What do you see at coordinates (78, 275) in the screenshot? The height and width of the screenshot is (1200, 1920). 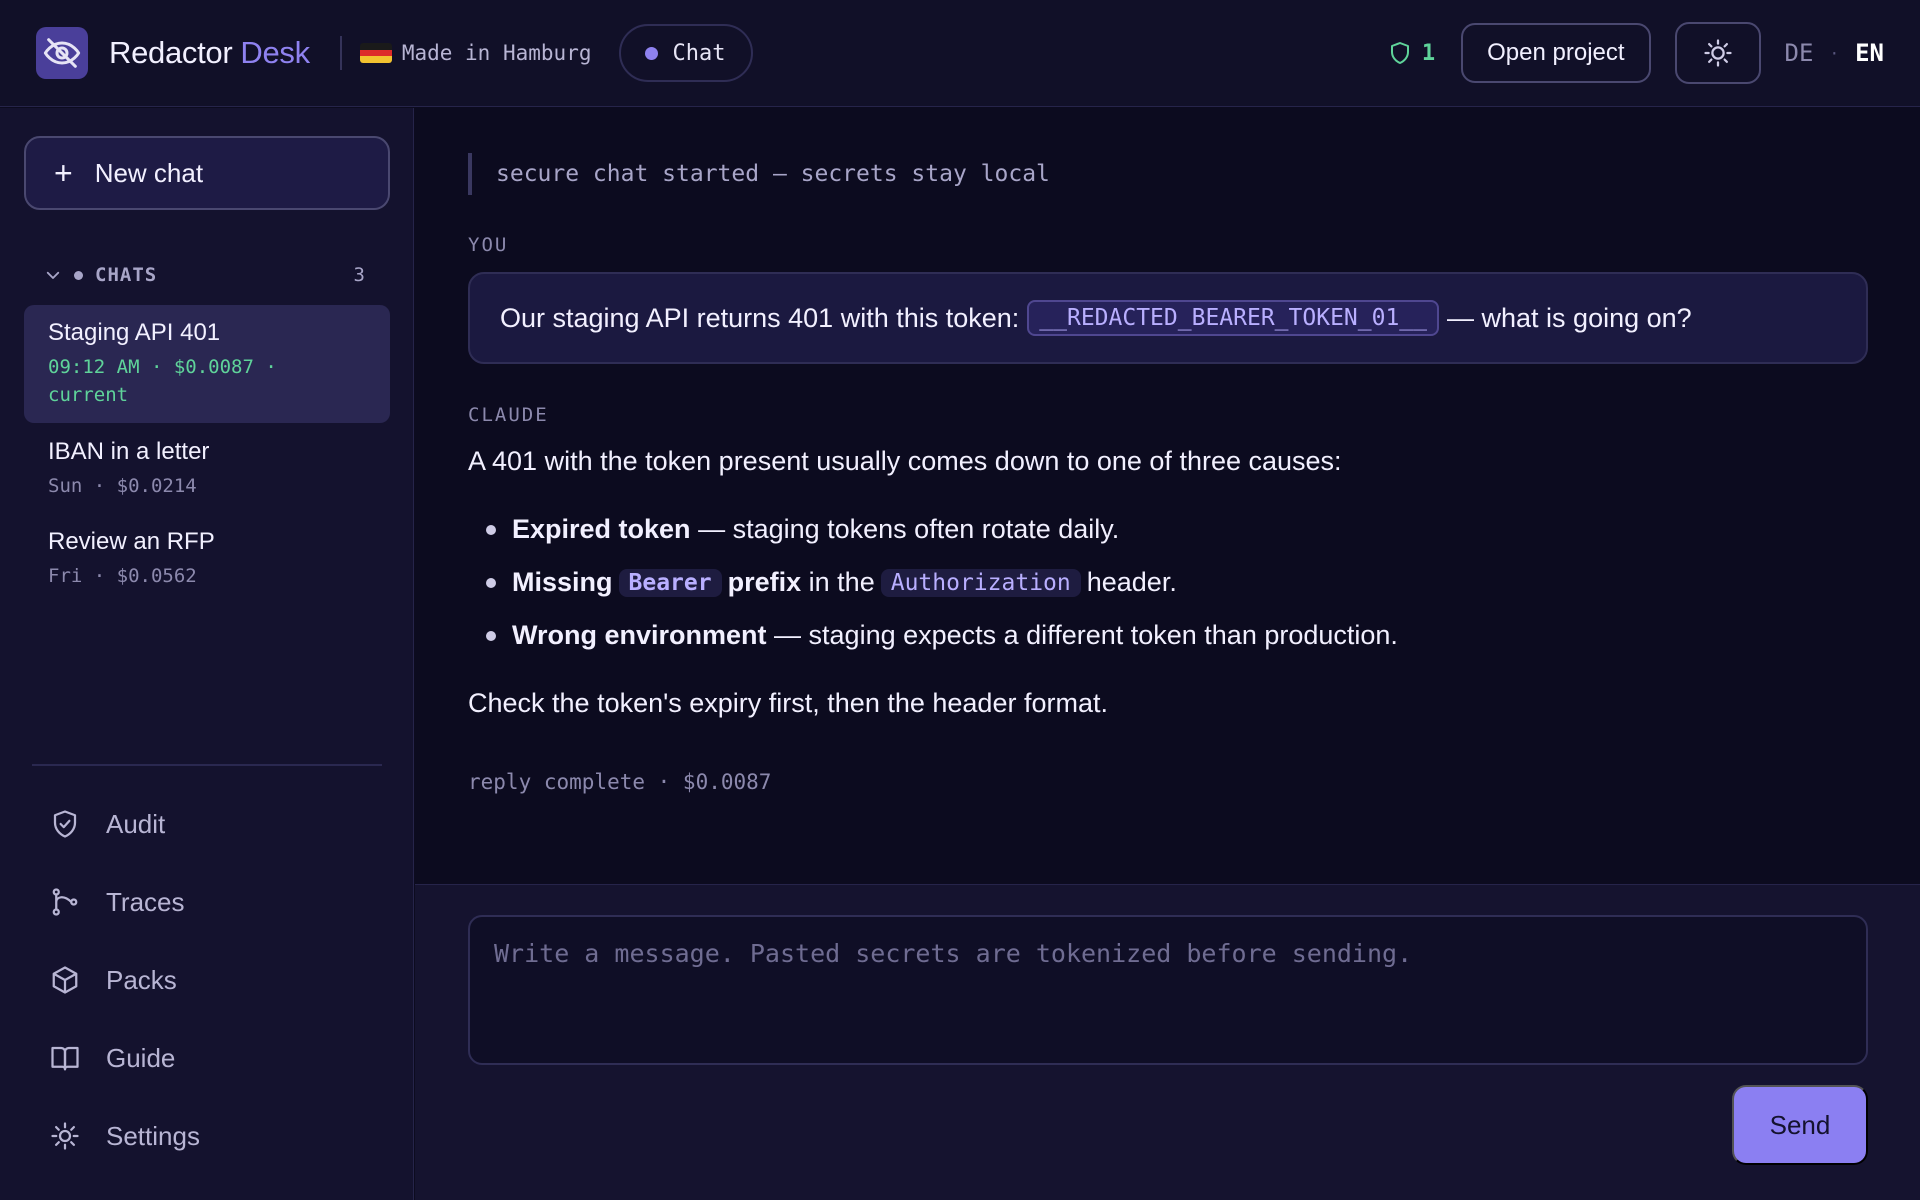 I see `section-dot-icon` at bounding box center [78, 275].